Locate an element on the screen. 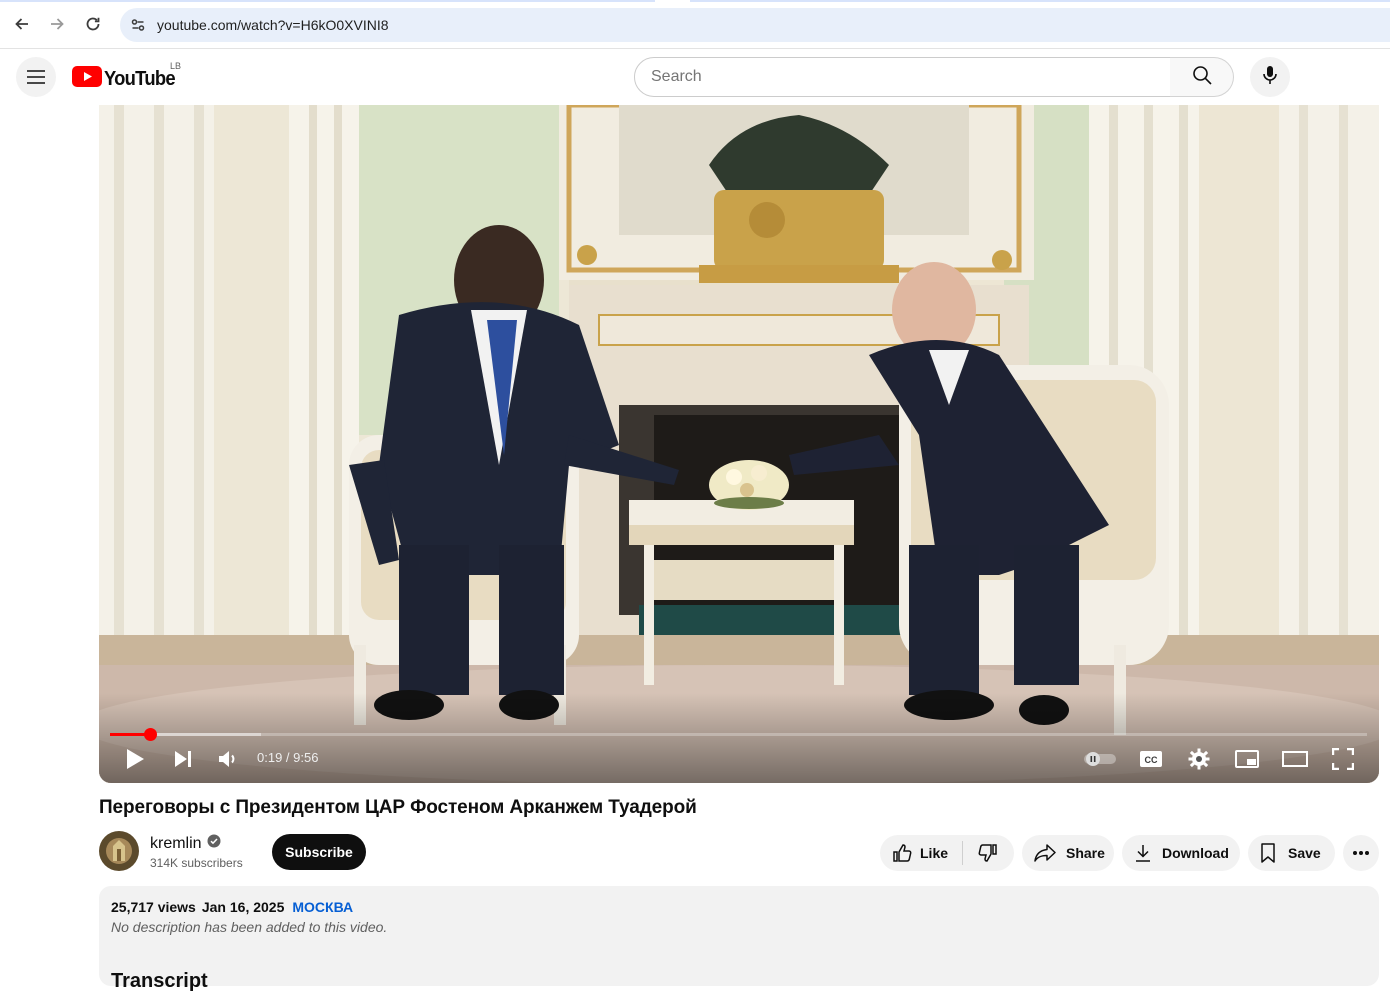  fullscreen-icon is located at coordinates (1343, 759).